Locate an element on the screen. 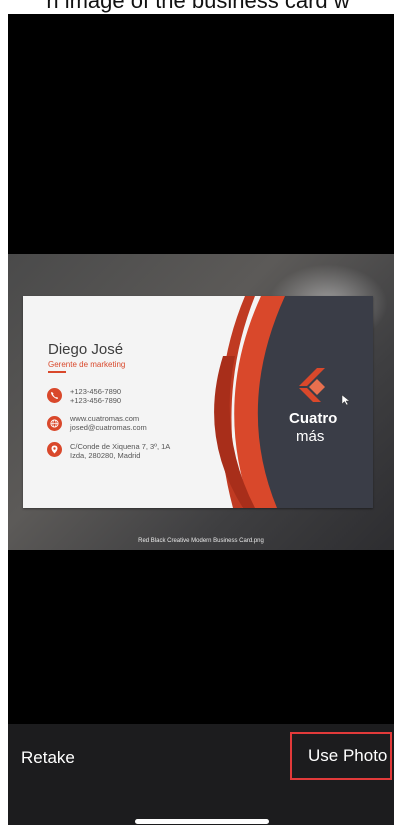 This screenshot has height=825, width=396. home-indicator is located at coordinates (202, 821).